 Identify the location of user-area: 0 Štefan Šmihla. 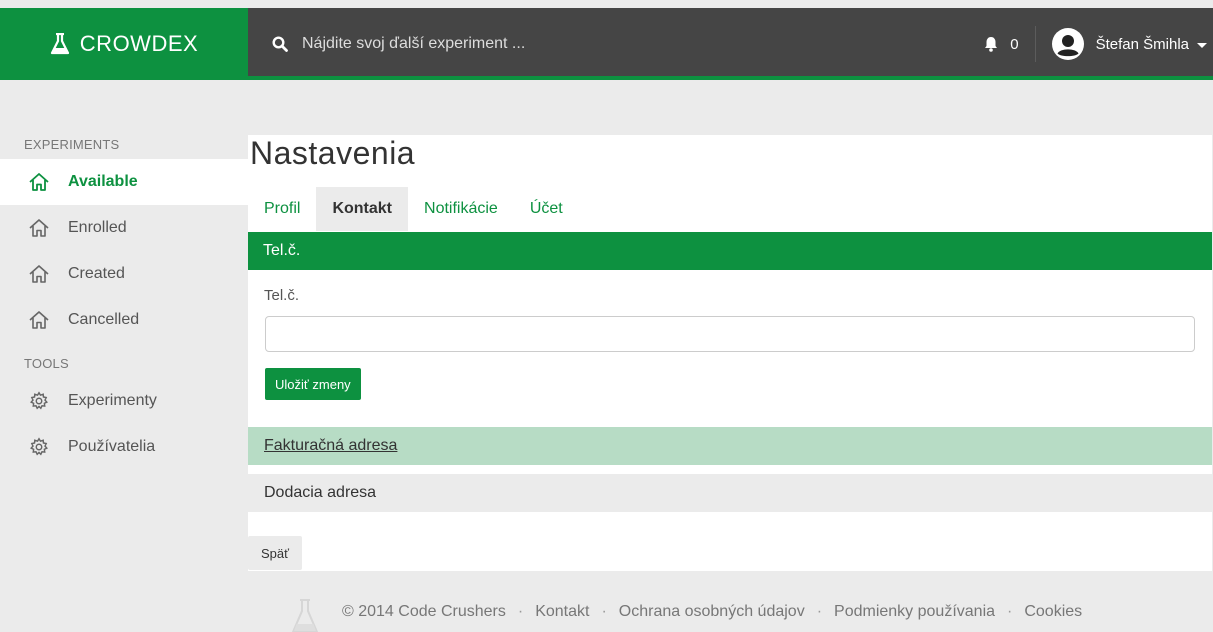
(1098, 44).